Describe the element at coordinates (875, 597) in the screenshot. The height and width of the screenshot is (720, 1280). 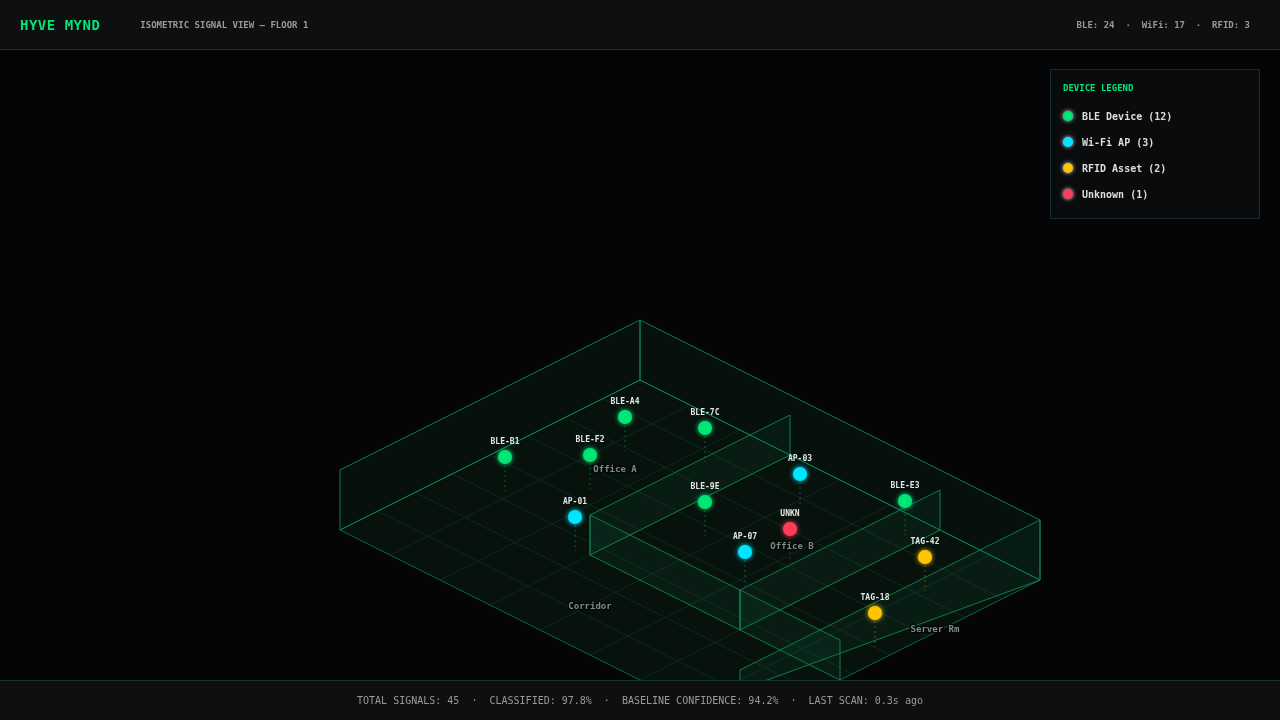
I see `device-label: TAG-18` at that location.